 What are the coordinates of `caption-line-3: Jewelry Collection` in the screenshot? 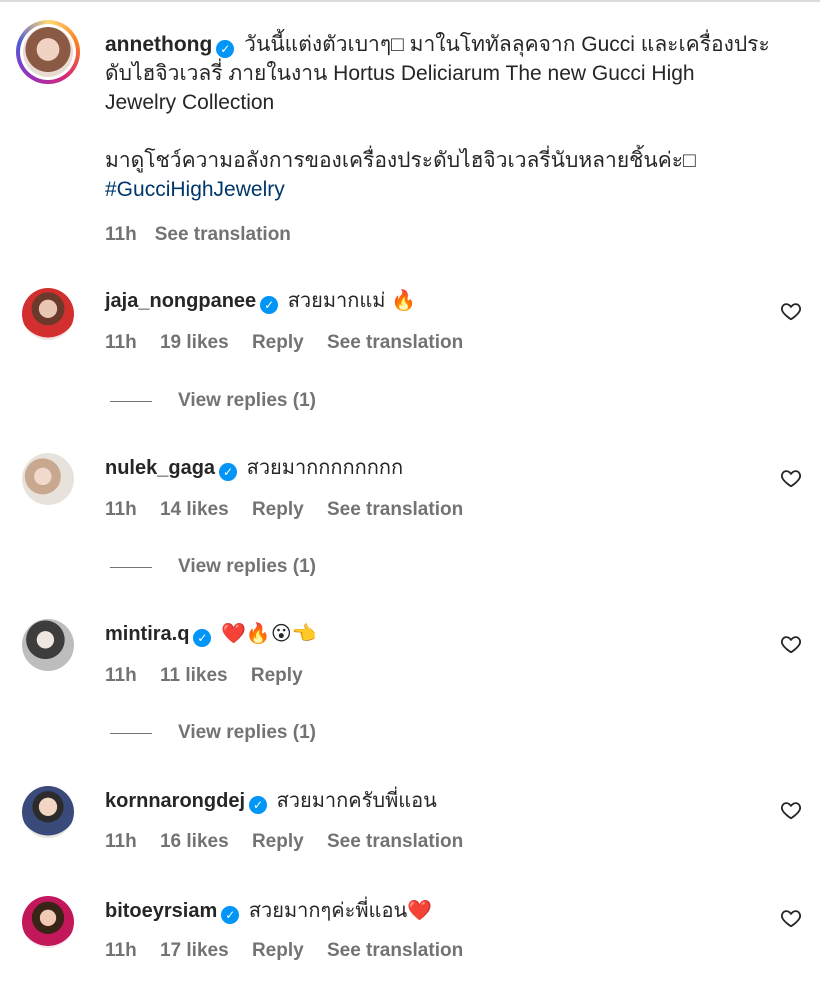 It's located at (190, 102).